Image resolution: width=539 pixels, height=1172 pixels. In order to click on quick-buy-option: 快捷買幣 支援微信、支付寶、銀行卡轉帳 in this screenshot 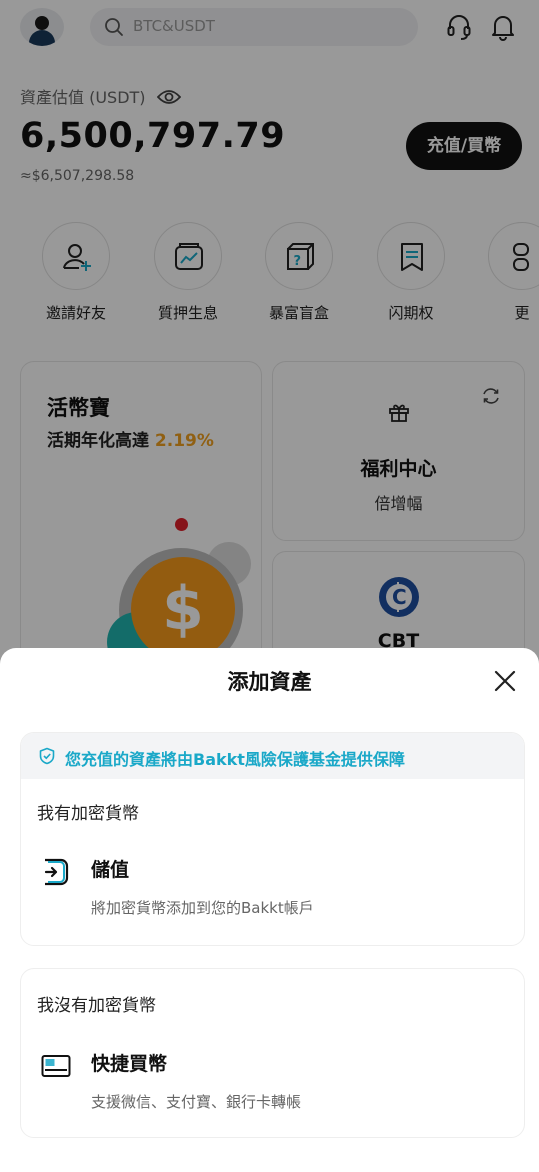, I will do `click(273, 1080)`.